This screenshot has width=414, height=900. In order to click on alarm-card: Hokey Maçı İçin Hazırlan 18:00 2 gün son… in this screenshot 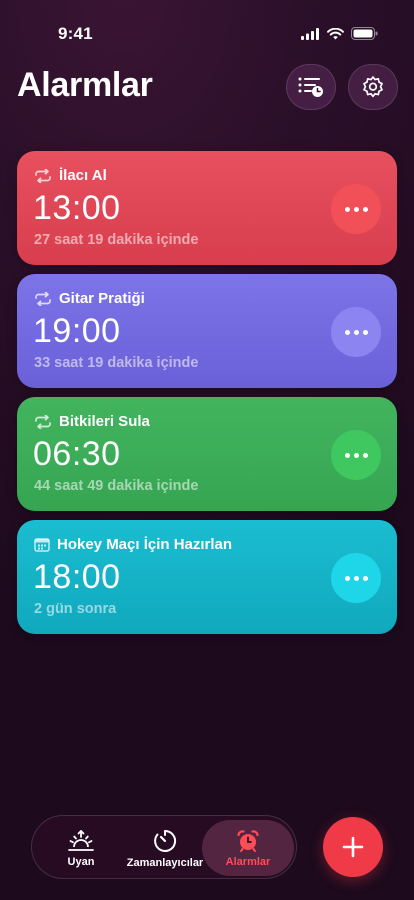, I will do `click(207, 577)`.